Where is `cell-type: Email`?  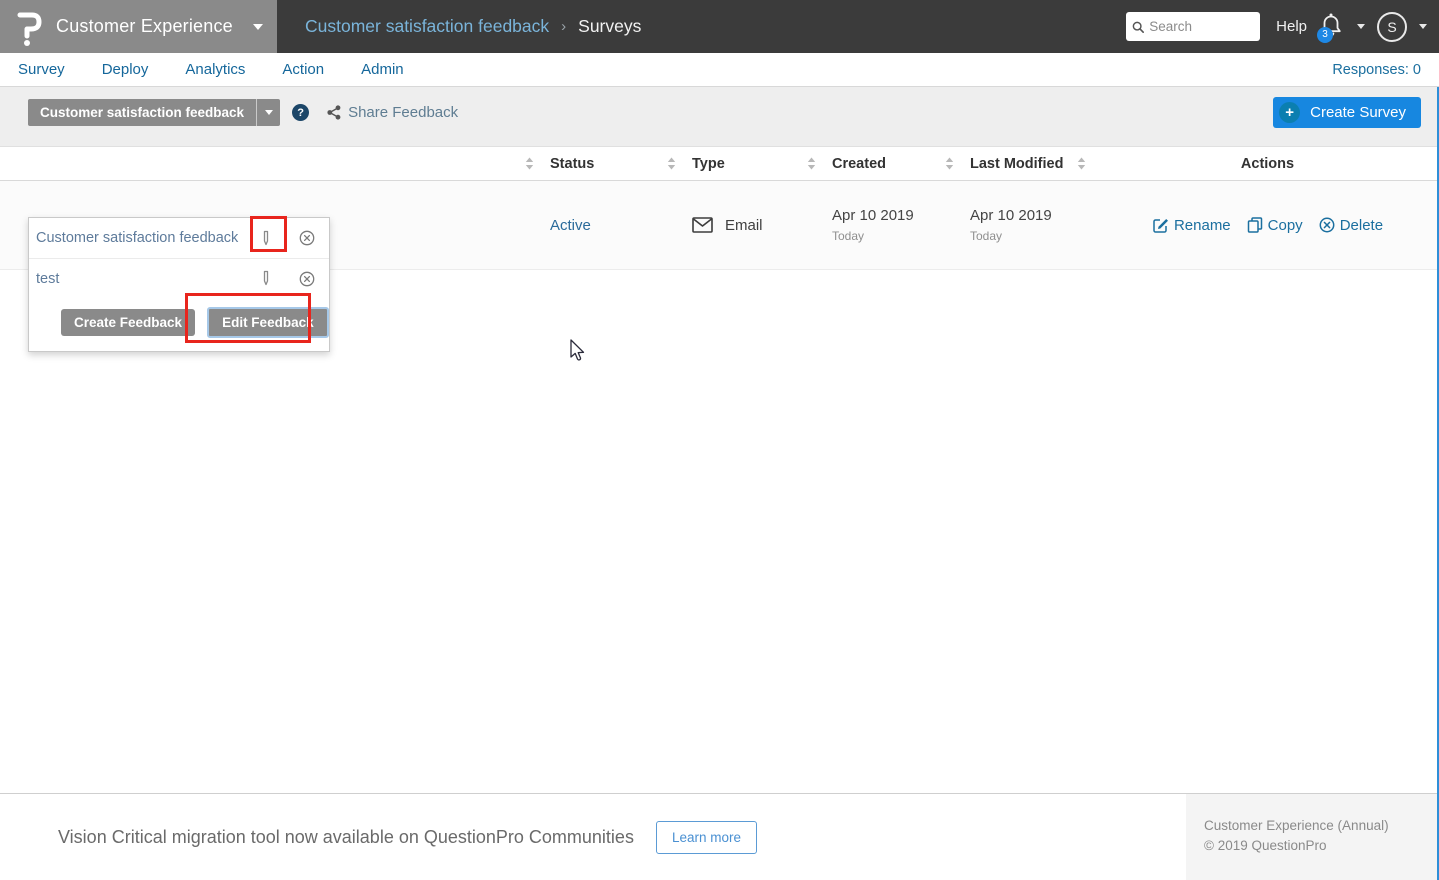 cell-type: Email is located at coordinates (752, 225).